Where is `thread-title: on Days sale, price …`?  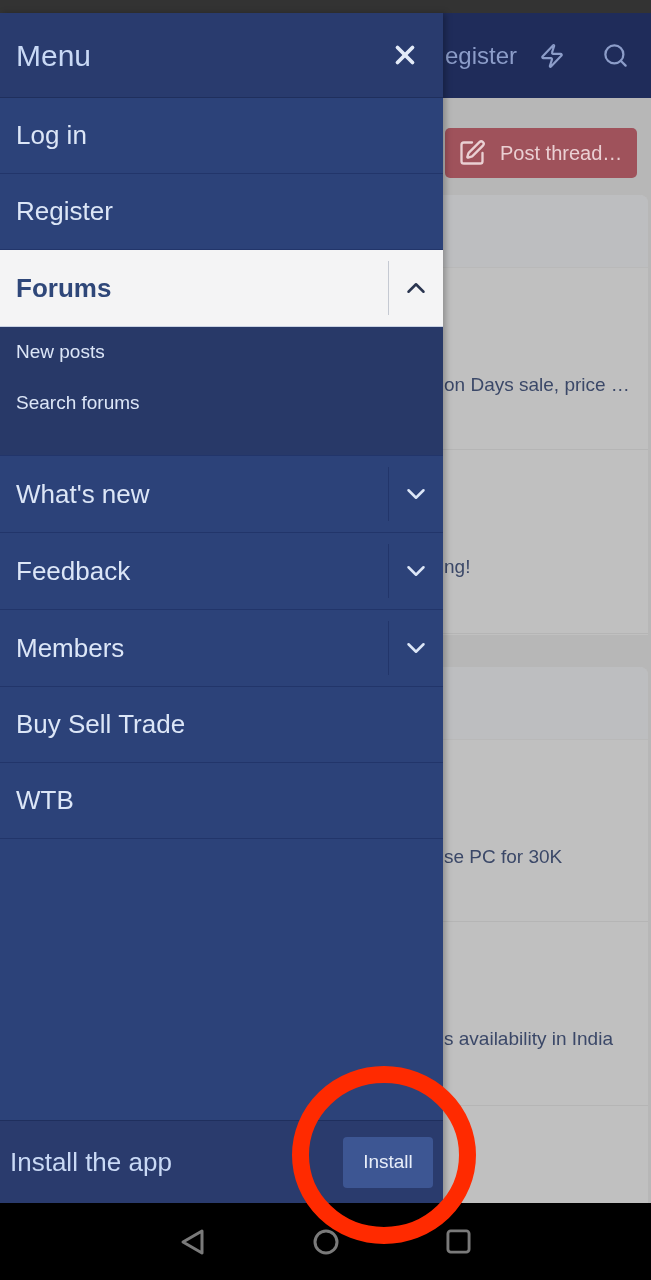 thread-title: on Days sale, price … is located at coordinates (537, 385).